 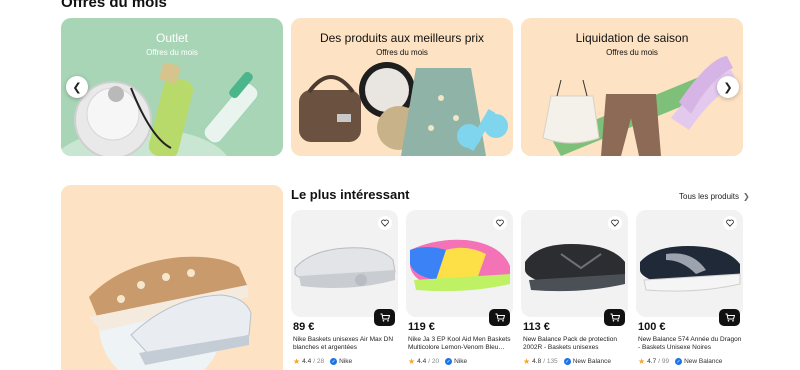 I want to click on product-rating: 4.7, so click(x=652, y=361).